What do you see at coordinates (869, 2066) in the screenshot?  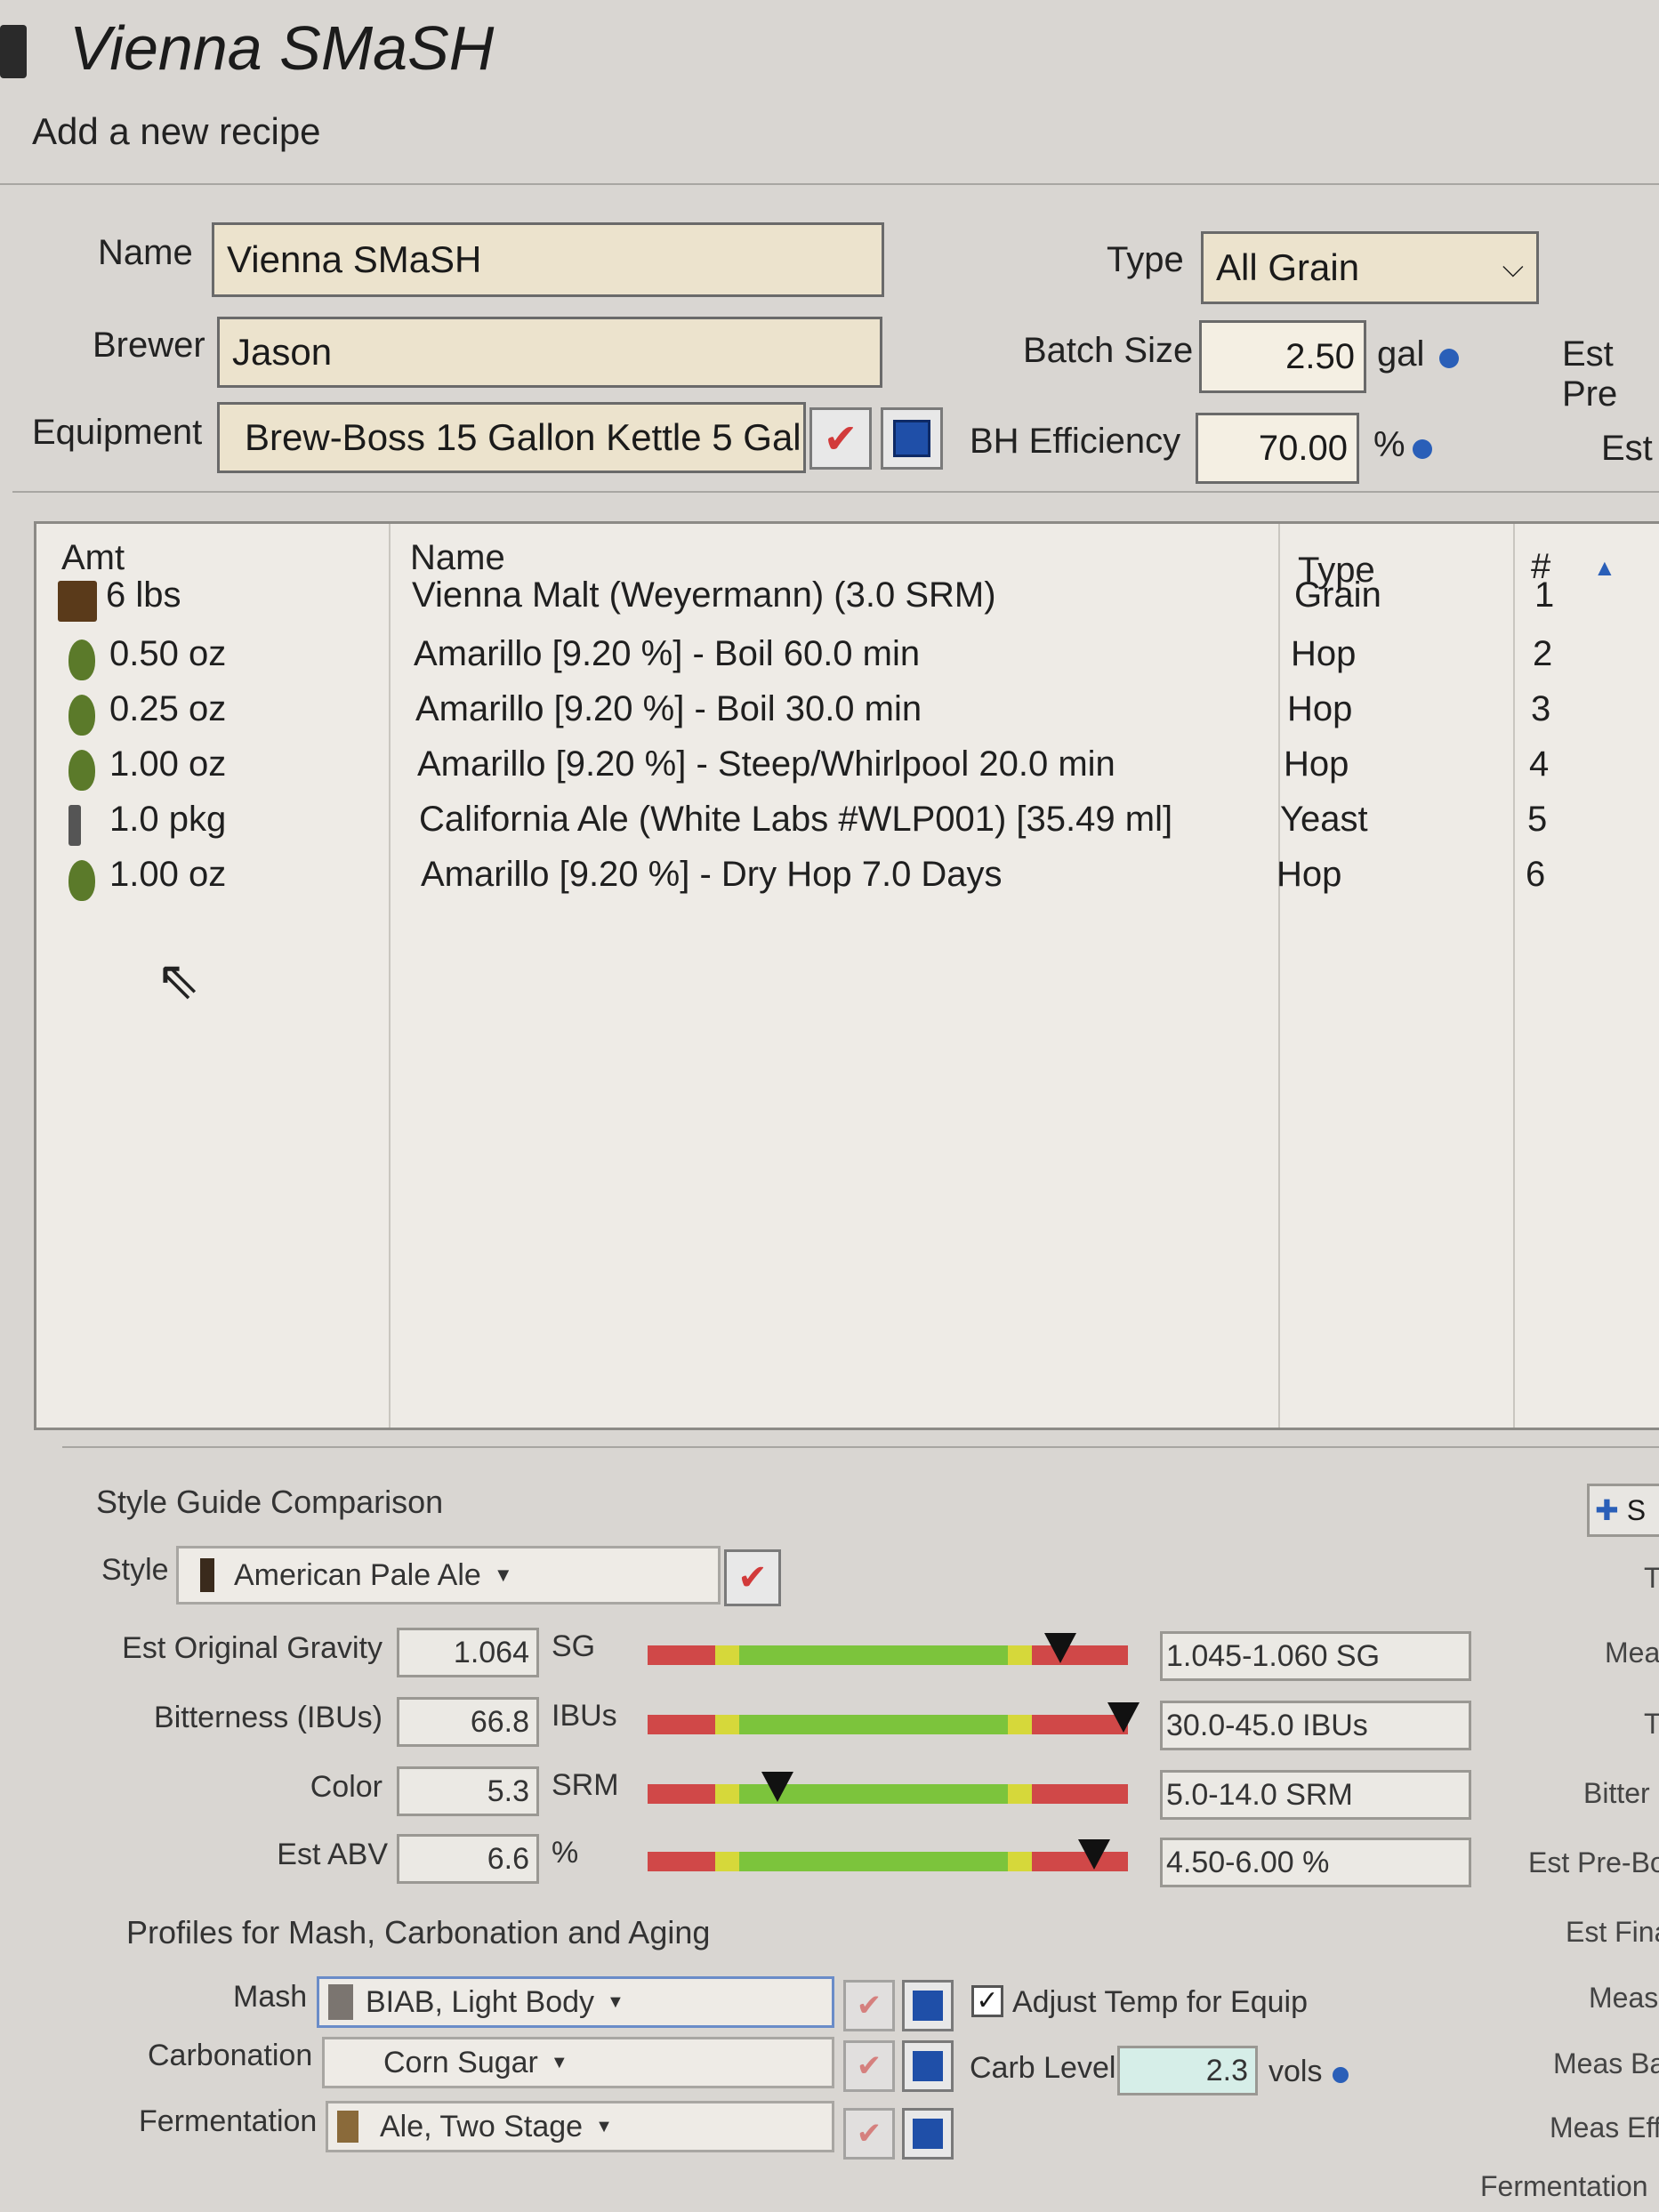 I see `carbonation-checklist-button: ✔` at bounding box center [869, 2066].